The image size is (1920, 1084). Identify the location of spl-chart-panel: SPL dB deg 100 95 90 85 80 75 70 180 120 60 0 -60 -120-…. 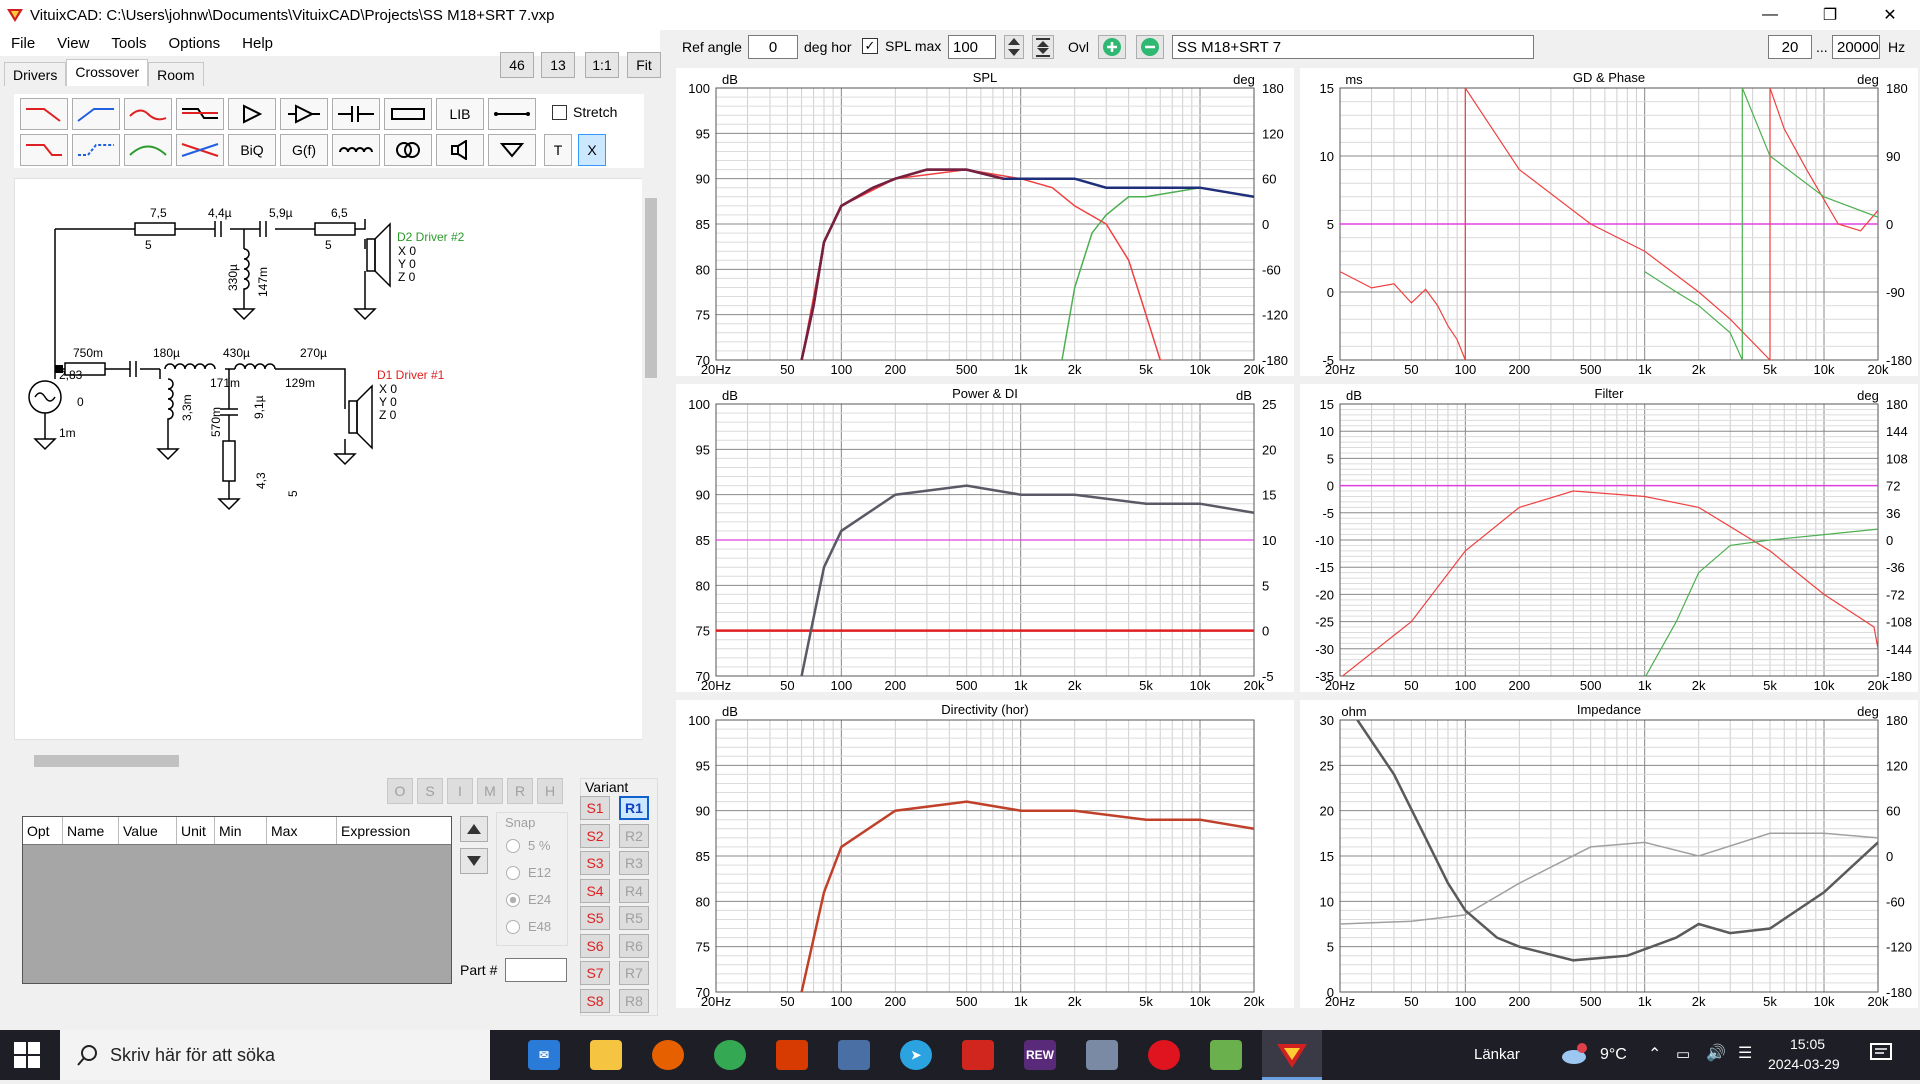
(985, 222).